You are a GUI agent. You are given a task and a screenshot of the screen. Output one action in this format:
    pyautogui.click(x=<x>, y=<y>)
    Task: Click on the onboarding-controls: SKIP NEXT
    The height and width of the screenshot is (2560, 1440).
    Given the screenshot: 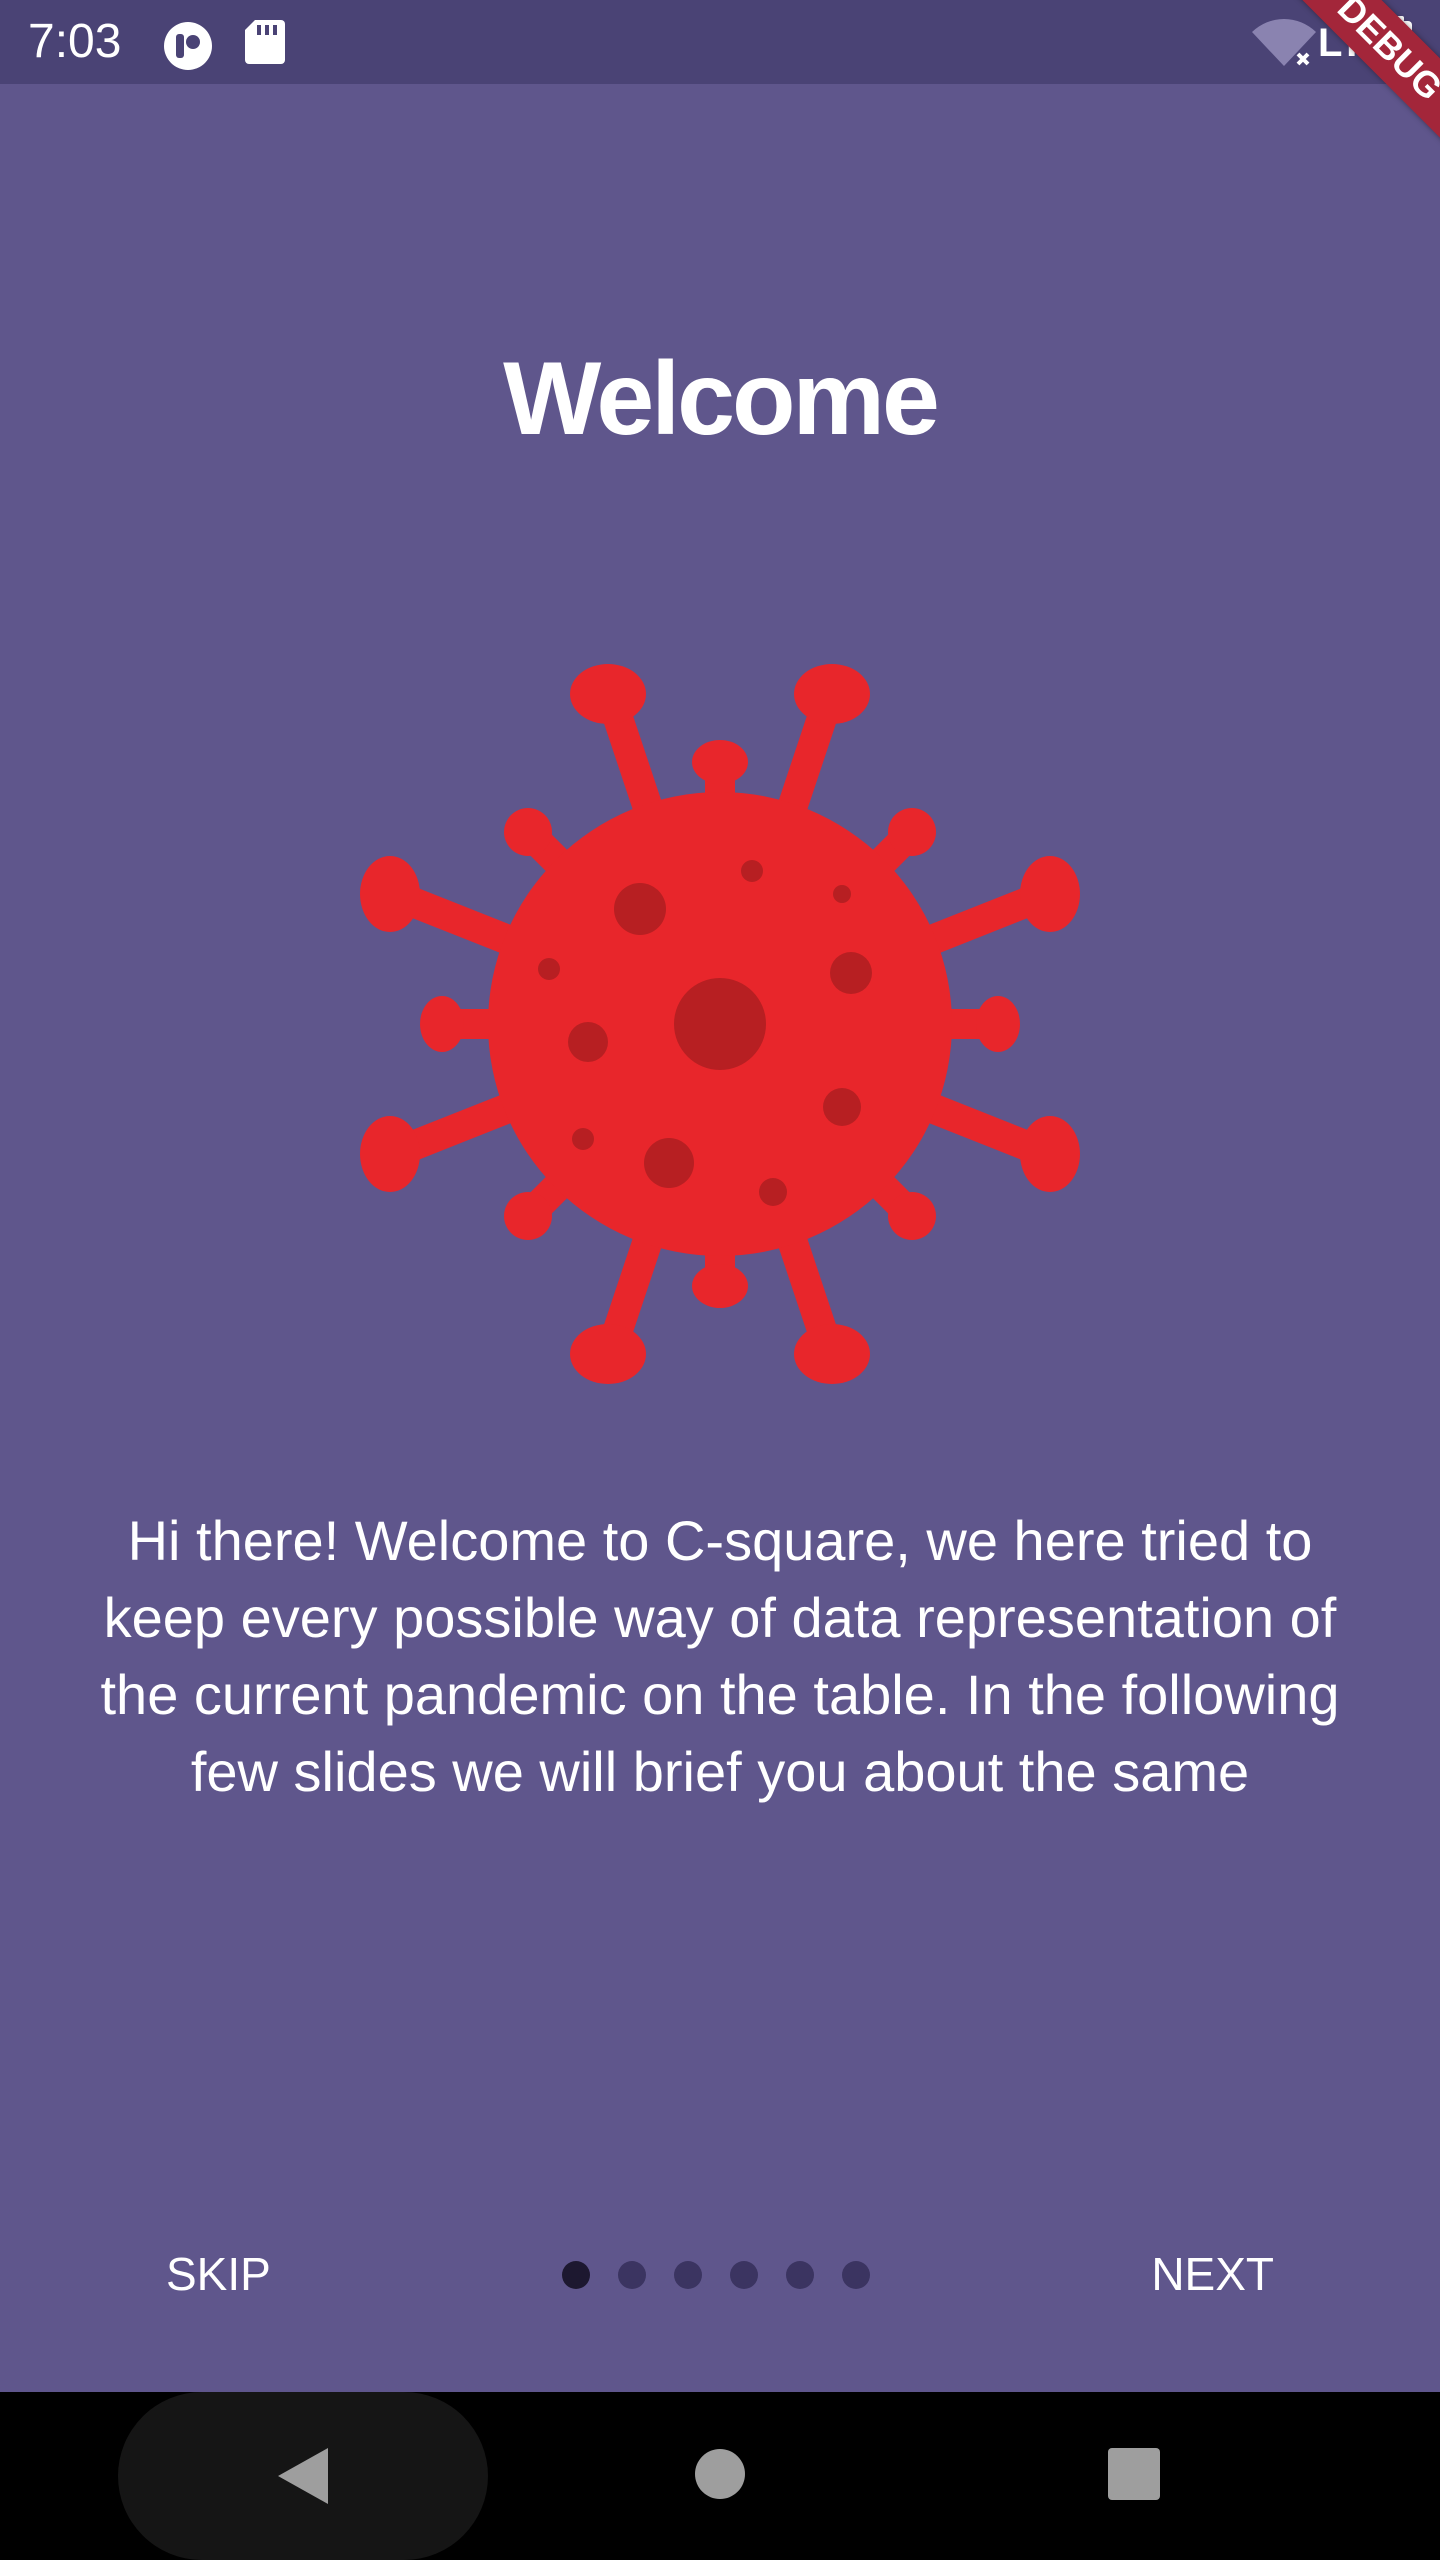 What is the action you would take?
    pyautogui.click(x=720, y=2274)
    